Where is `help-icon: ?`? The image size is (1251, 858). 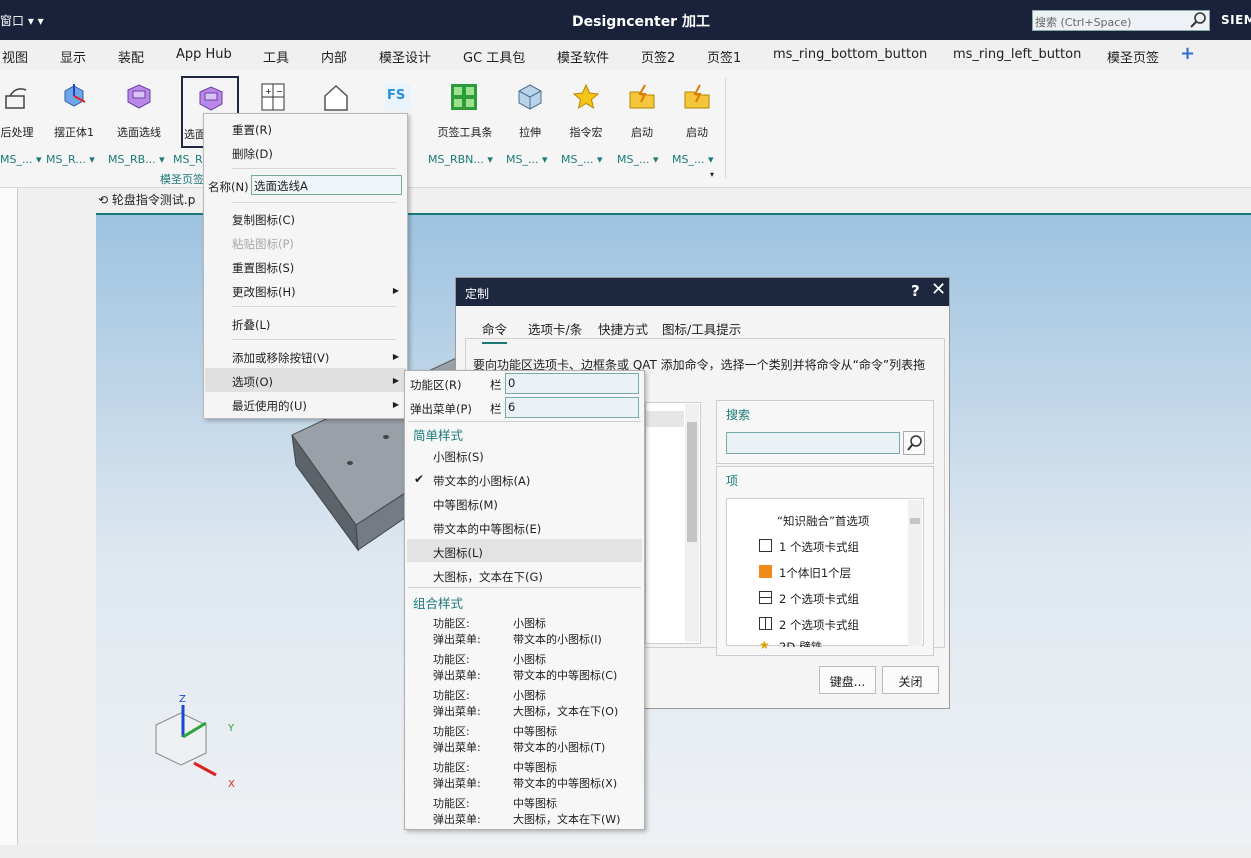
help-icon: ? is located at coordinates (915, 291).